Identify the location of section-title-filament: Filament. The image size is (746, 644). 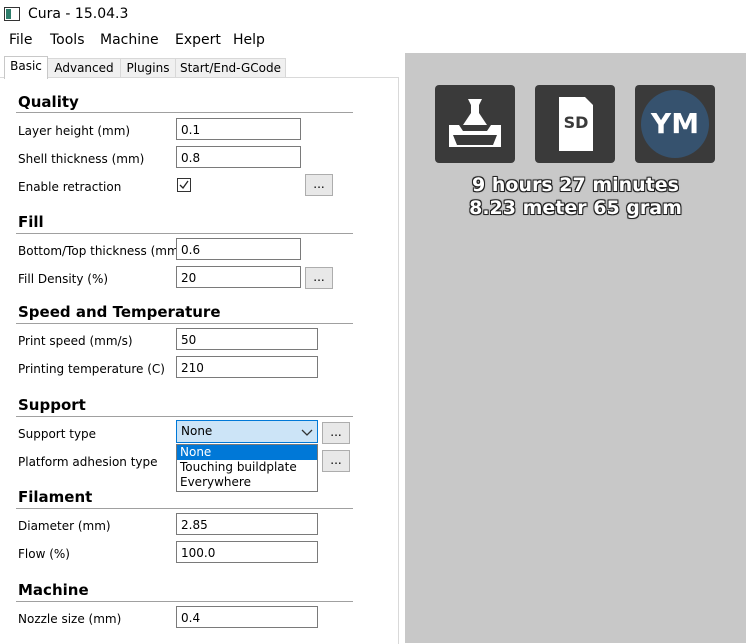
(55, 497).